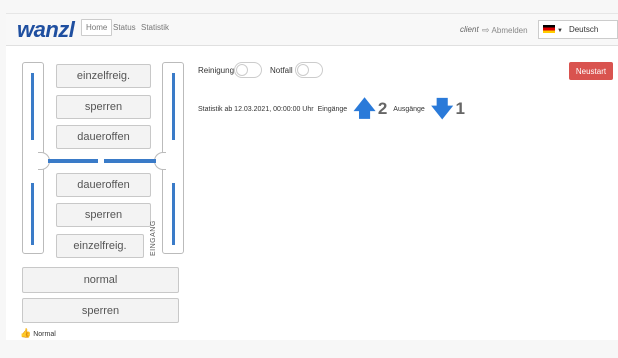 Image resolution: width=618 pixels, height=358 pixels. Describe the element at coordinates (73, 161) in the screenshot. I see `left-gate-arm` at that location.